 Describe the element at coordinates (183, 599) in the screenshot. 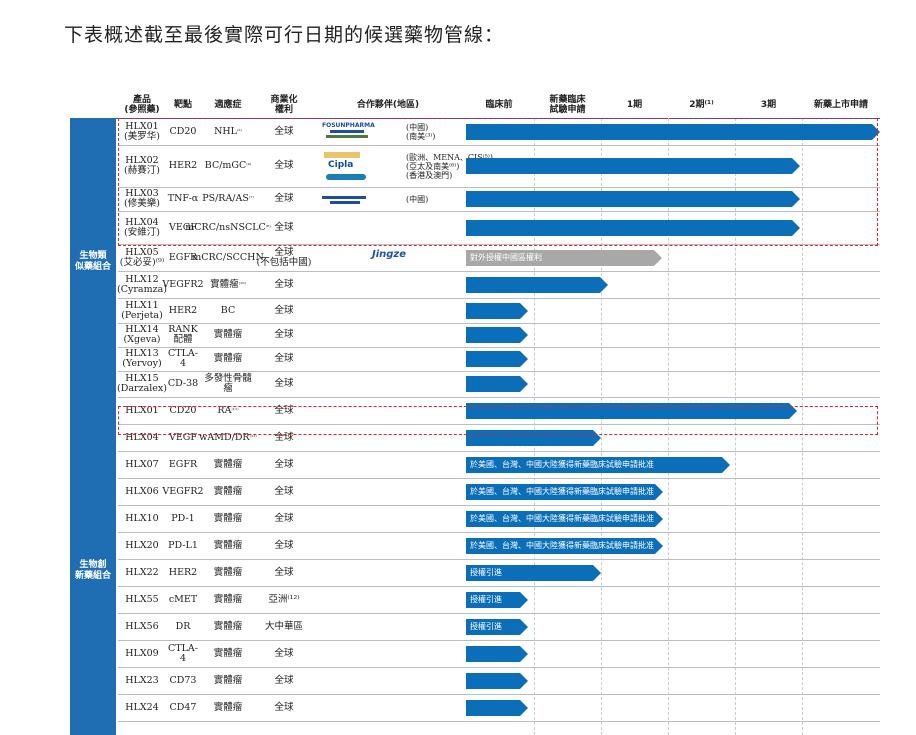

I see `target-cell: cMET` at that location.